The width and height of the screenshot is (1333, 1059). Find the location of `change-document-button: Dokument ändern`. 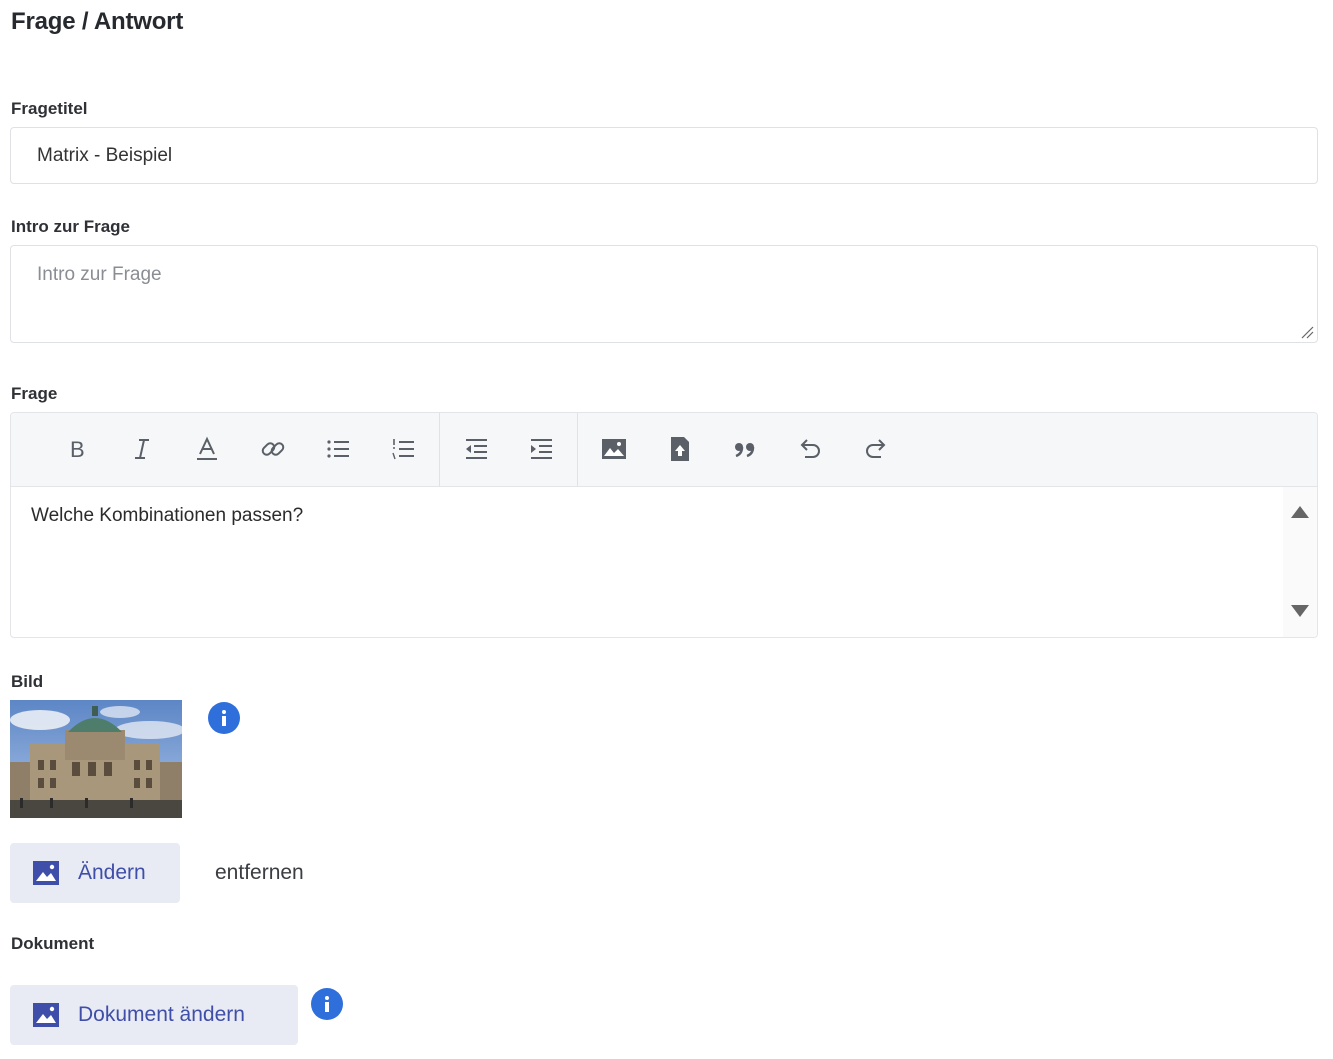

change-document-button: Dokument ändern is located at coordinates (154, 1015).